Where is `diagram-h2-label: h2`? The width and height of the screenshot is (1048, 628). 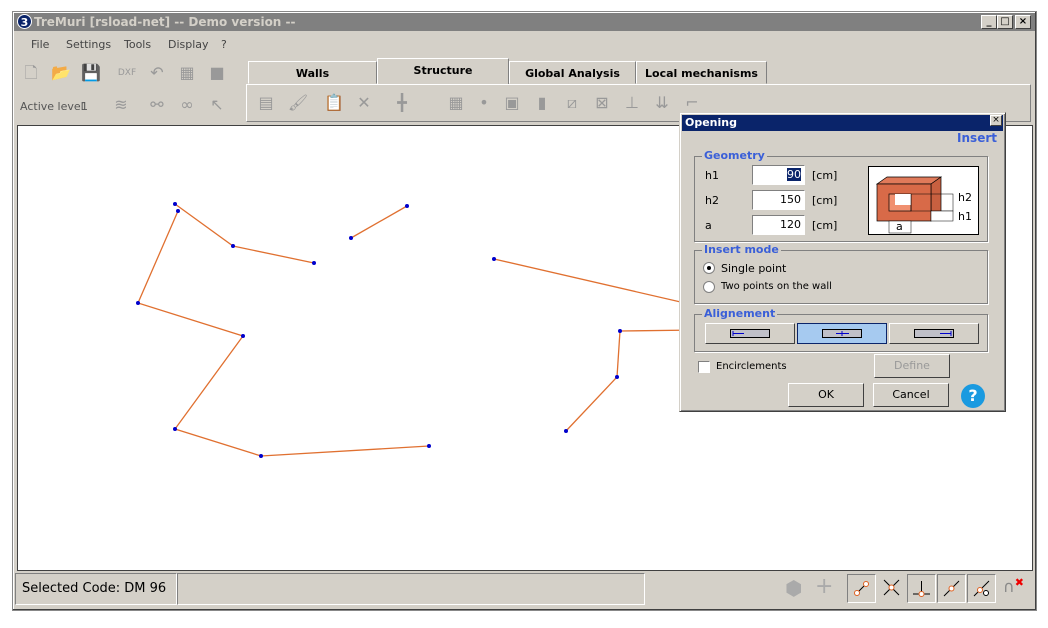
diagram-h2-label: h2 is located at coordinates (965, 197).